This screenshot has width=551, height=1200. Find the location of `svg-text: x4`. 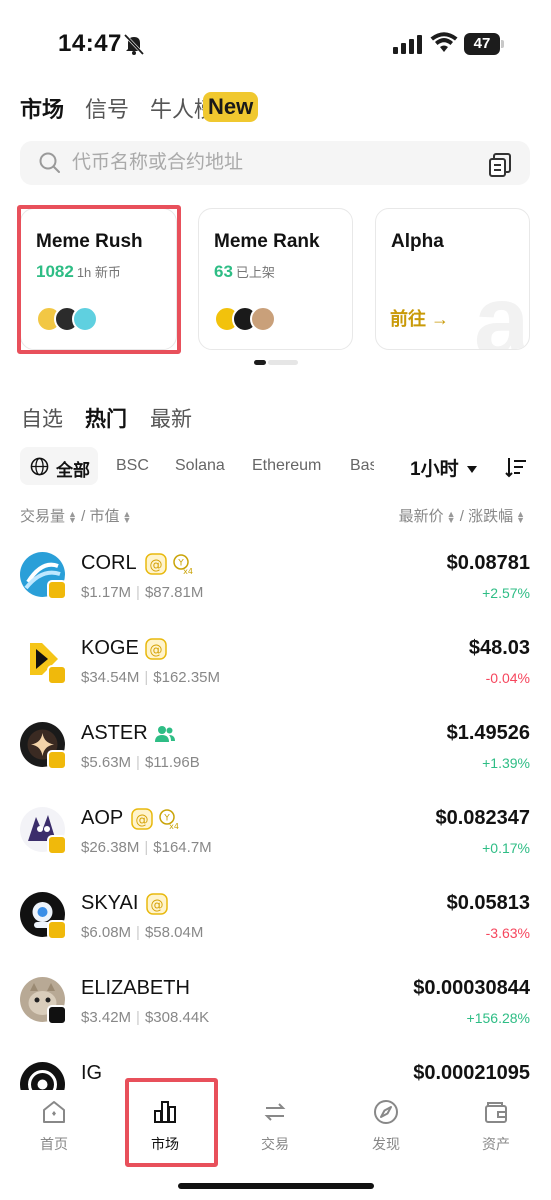

svg-text: x4 is located at coordinates (188, 571).